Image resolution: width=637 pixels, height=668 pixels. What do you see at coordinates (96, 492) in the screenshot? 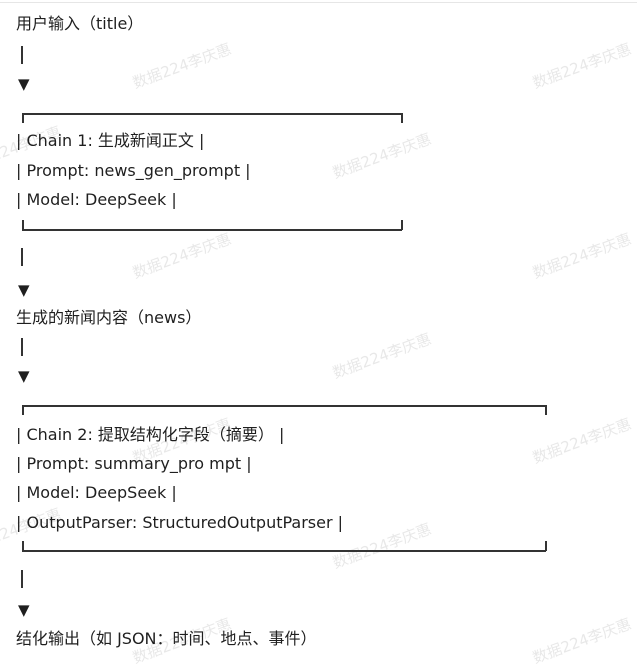
I see `chain2-model: | Model: DeepSeek |` at bounding box center [96, 492].